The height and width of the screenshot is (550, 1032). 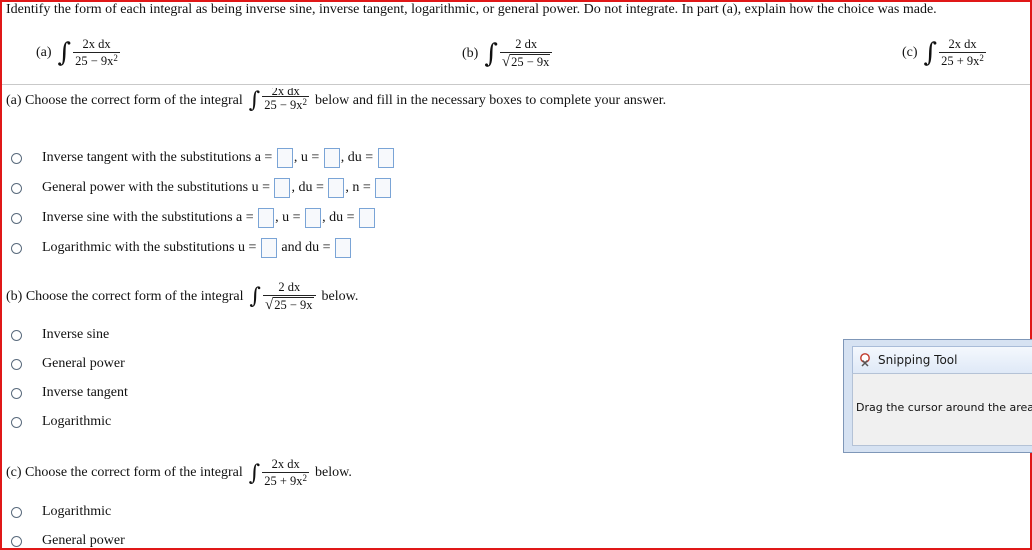 What do you see at coordinates (340, 296) in the screenshot?
I see `part-b-suffix: below.` at bounding box center [340, 296].